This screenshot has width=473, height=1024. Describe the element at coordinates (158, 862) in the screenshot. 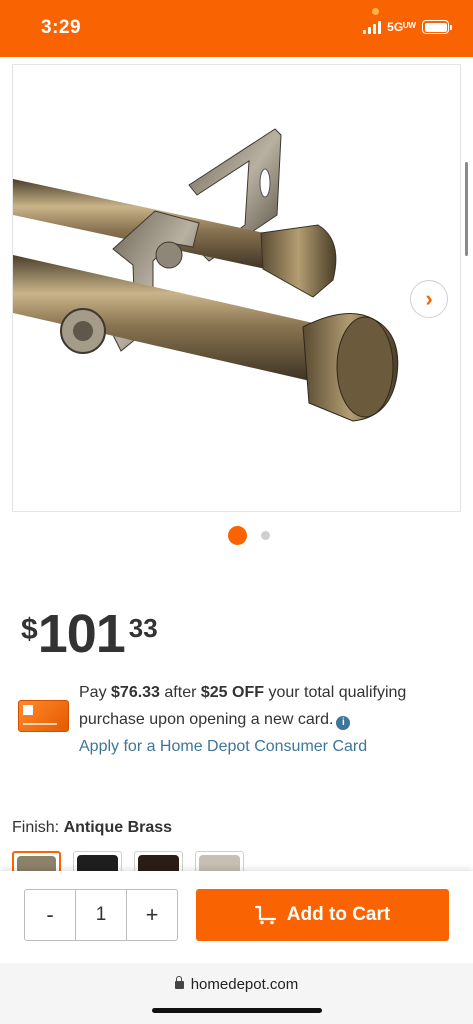

I see `swatch-cocoa` at that location.